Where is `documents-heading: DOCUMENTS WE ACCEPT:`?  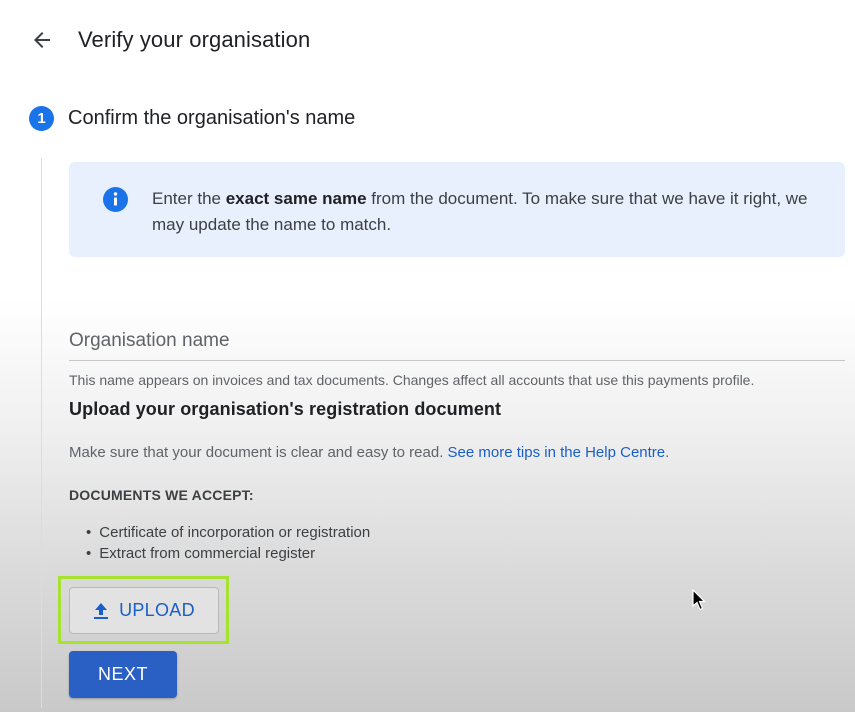 documents-heading: DOCUMENTS WE ACCEPT: is located at coordinates (161, 495).